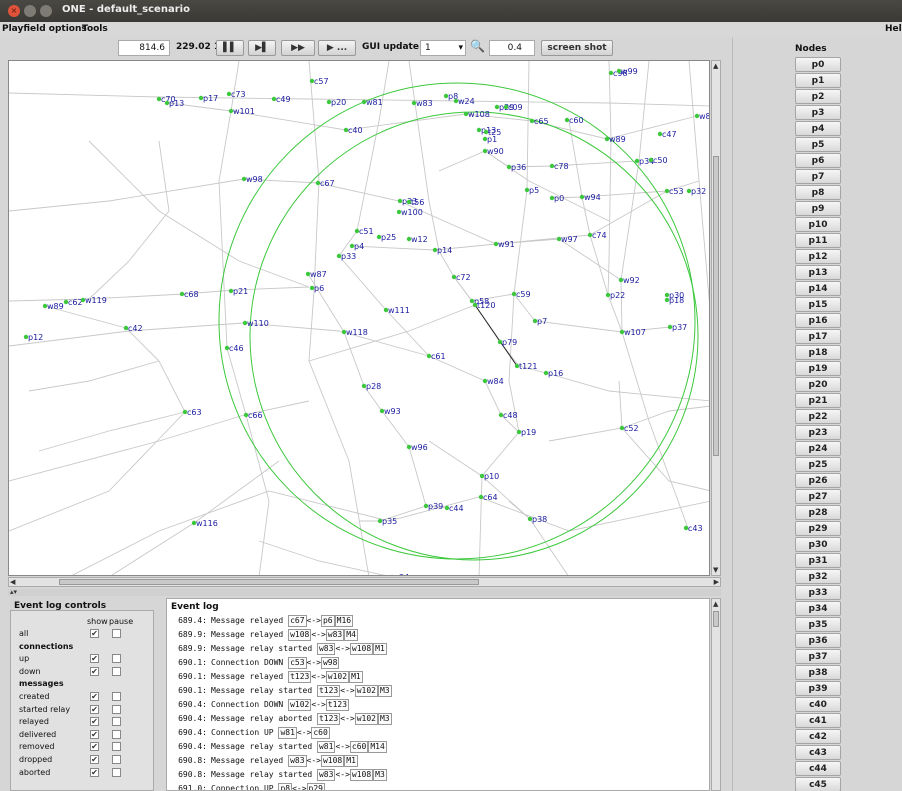 The image size is (902, 791). Describe the element at coordinates (192, 412) in the screenshot. I see `map-node-c63: c63` at that location.